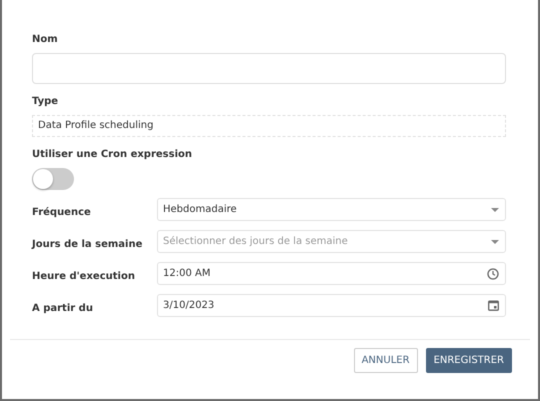  I want to click on date-field: 3/10/2023, so click(331, 305).